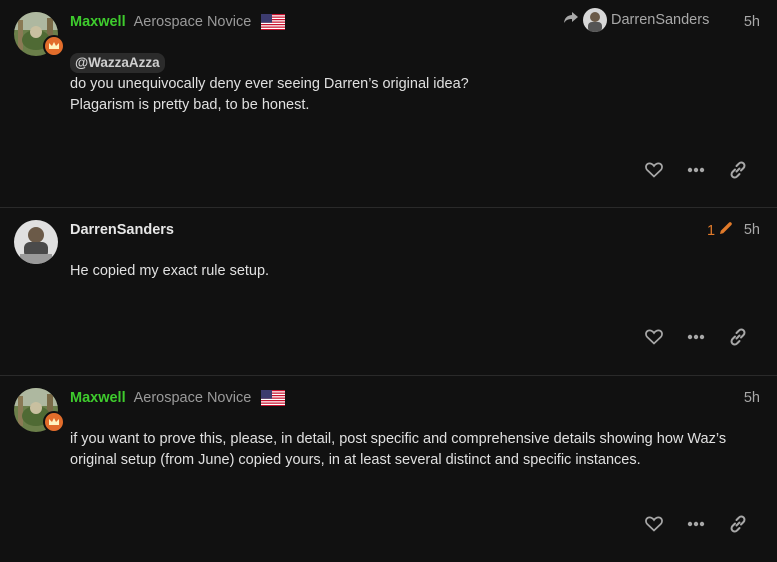  I want to click on post-meta: DarrenSanders, so click(122, 230).